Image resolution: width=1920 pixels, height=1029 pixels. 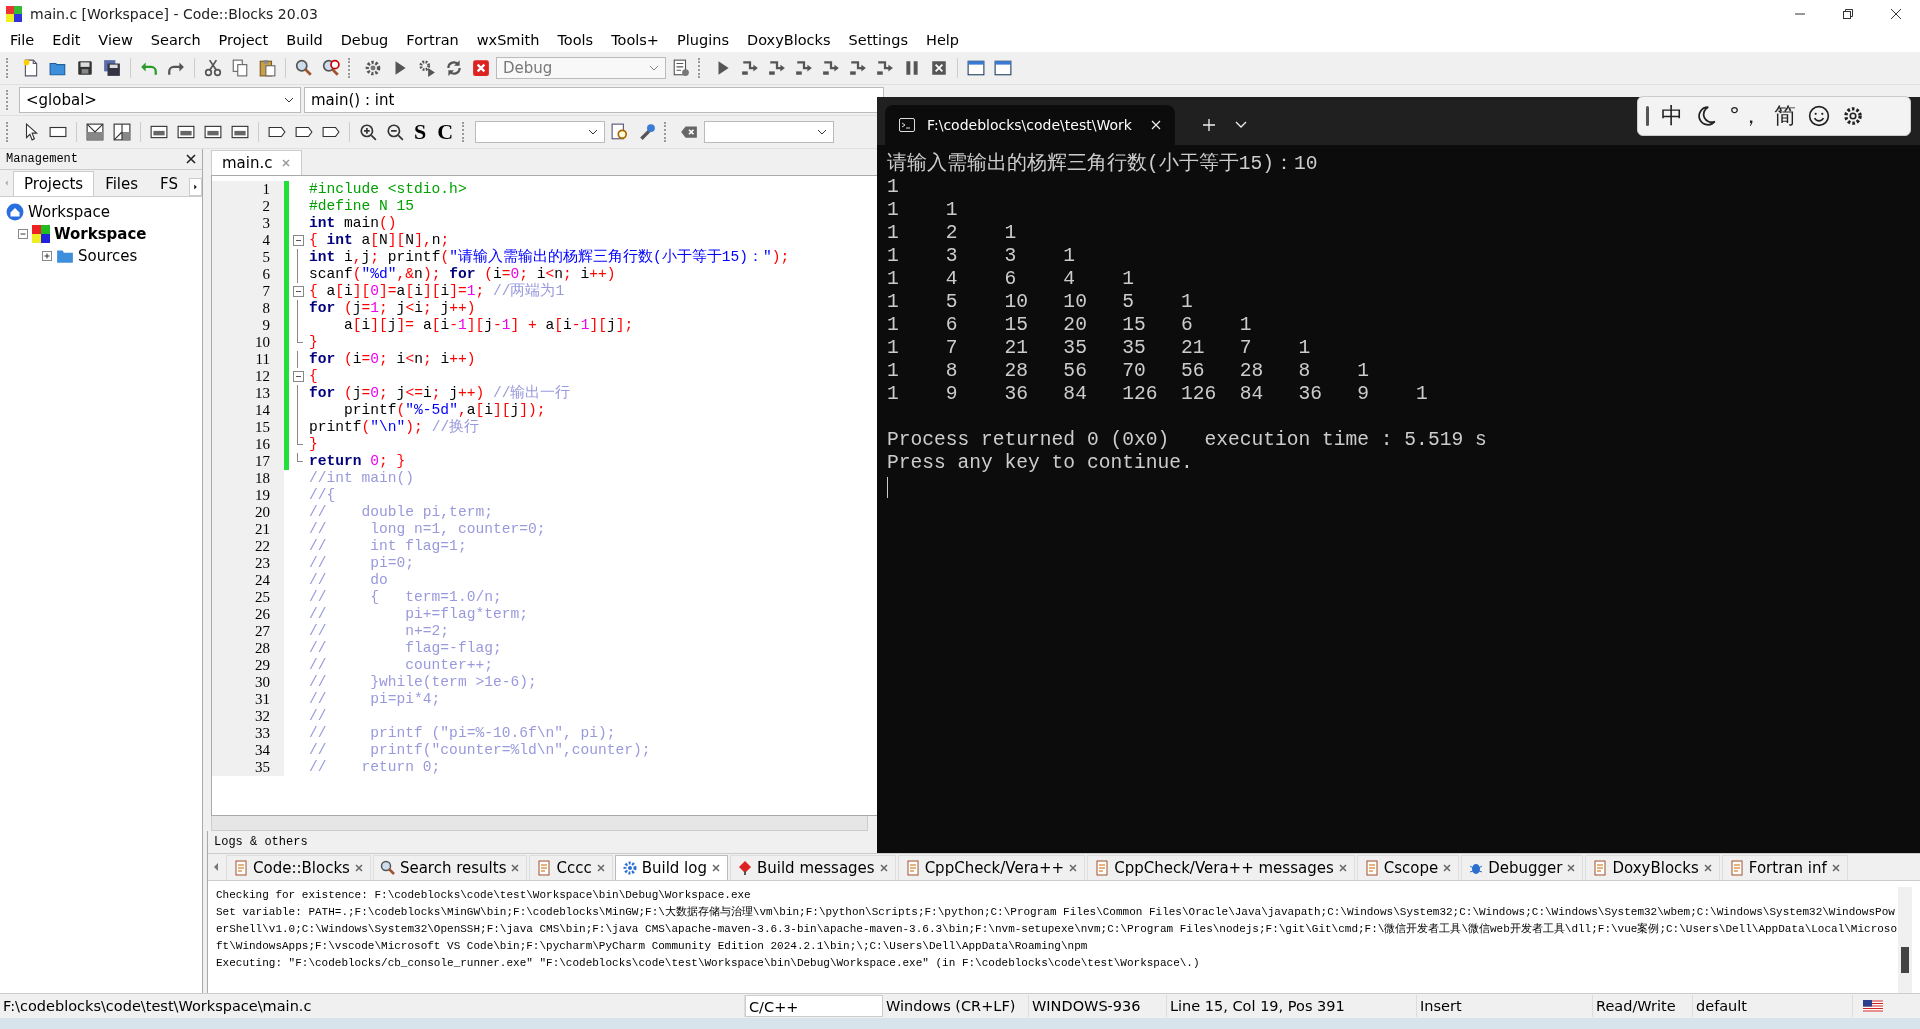 I want to click on search-icon, so click(x=387, y=868).